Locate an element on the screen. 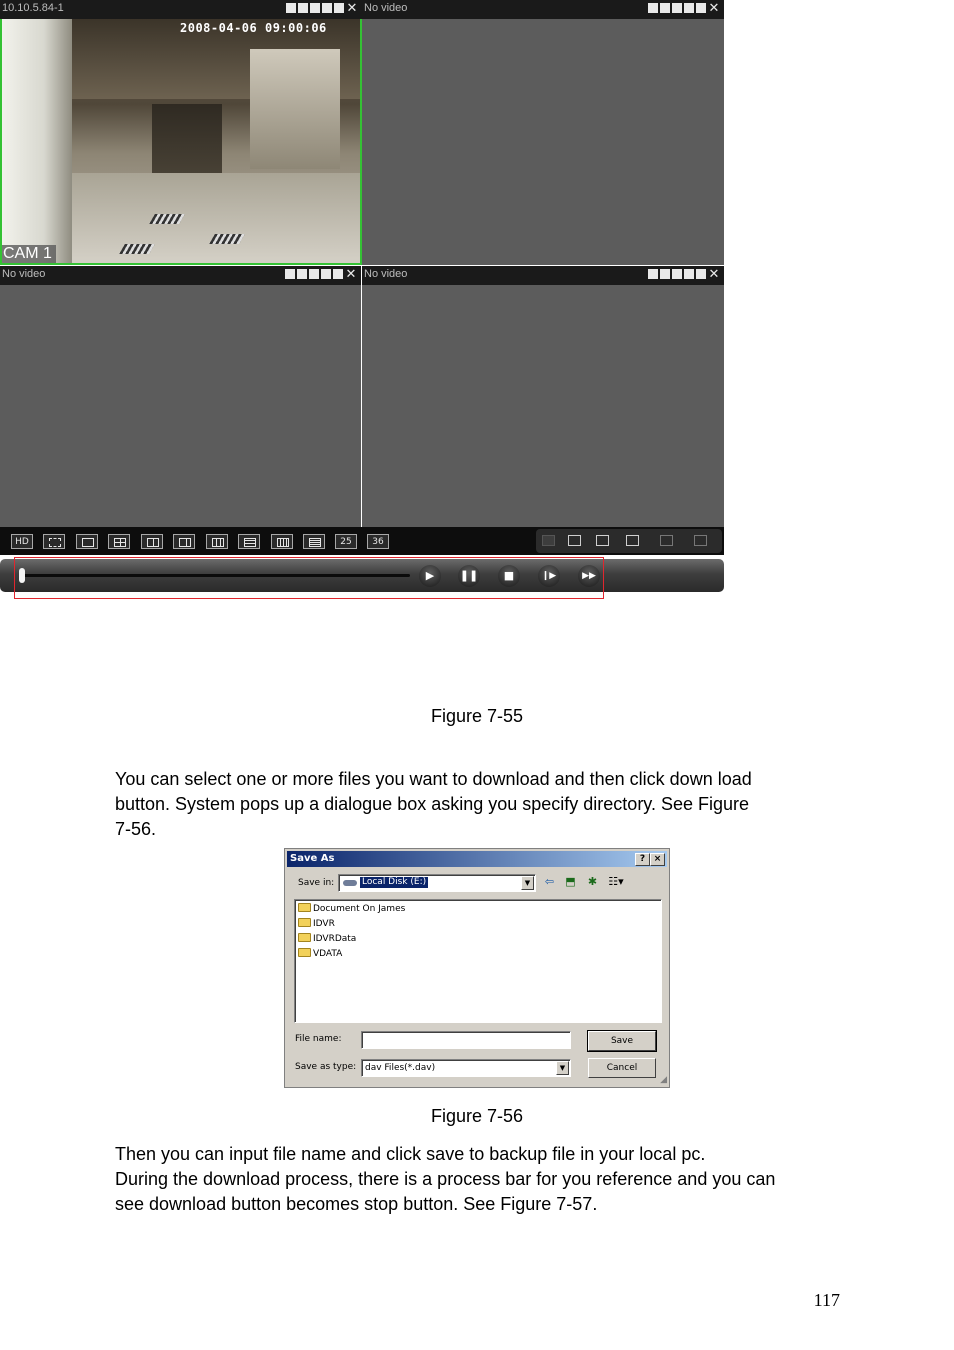 The width and height of the screenshot is (954, 1350). list-item: IDVRData is located at coordinates (327, 939).